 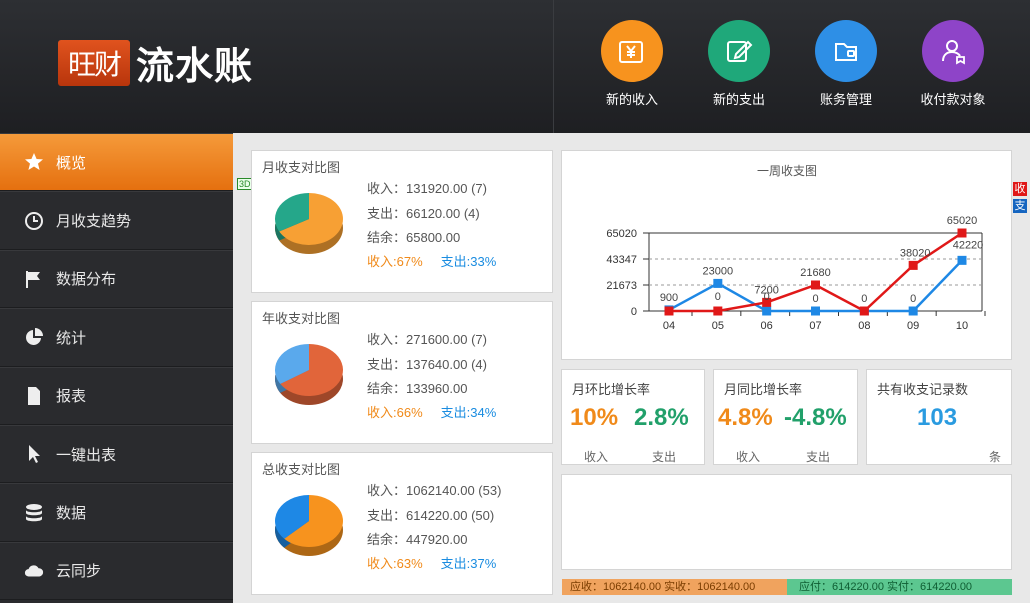 I want to click on data-label: 23000, so click(x=718, y=271).